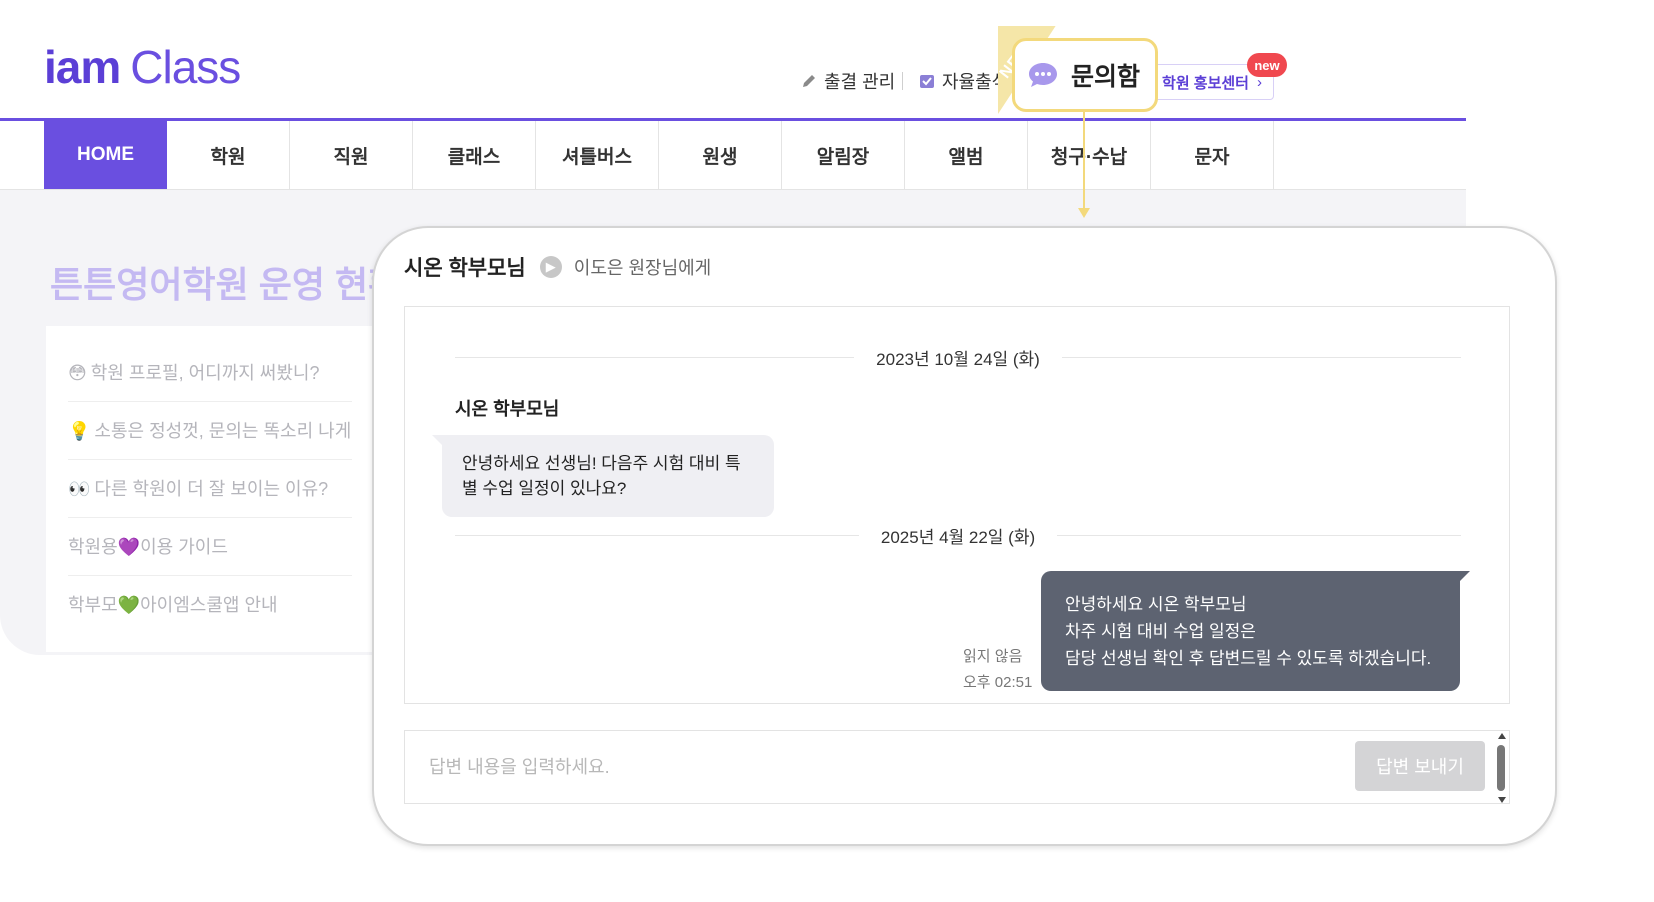  What do you see at coordinates (205, 373) in the screenshot?
I see `guide-item-label: 학원 프로필, 어디까지 써봤니?` at bounding box center [205, 373].